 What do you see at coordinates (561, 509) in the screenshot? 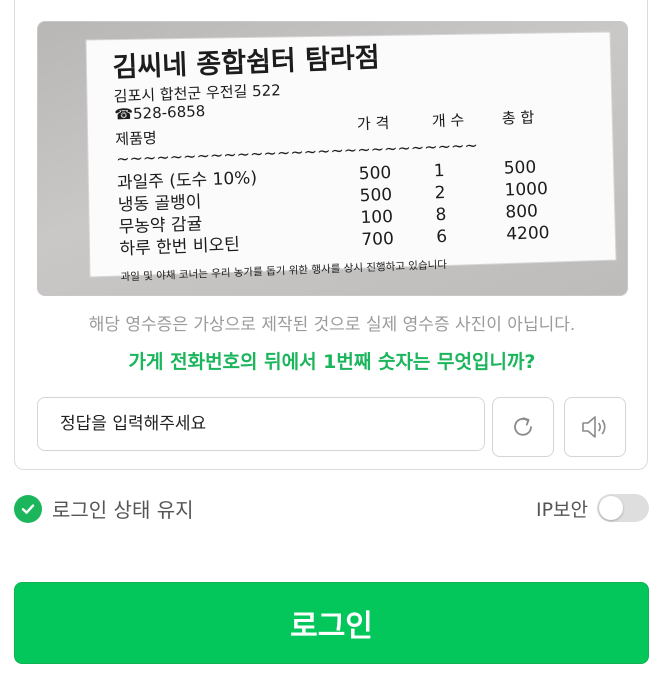
I see `ip-security-label: IP보안` at bounding box center [561, 509].